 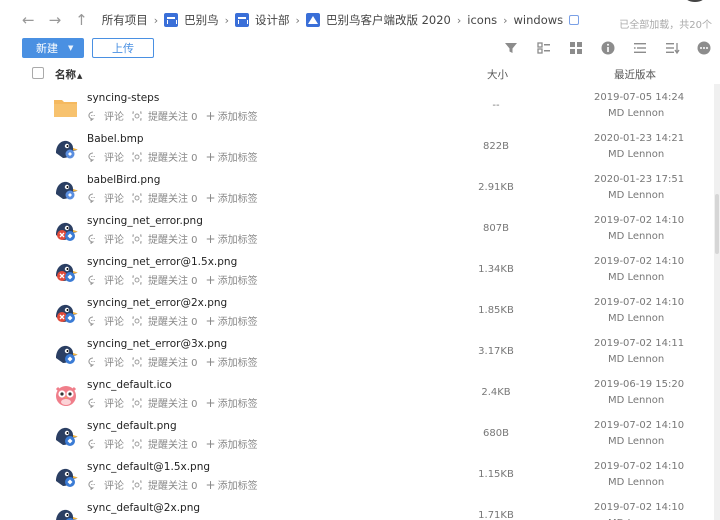 What do you see at coordinates (511, 48) in the screenshot?
I see `filter-icon` at bounding box center [511, 48].